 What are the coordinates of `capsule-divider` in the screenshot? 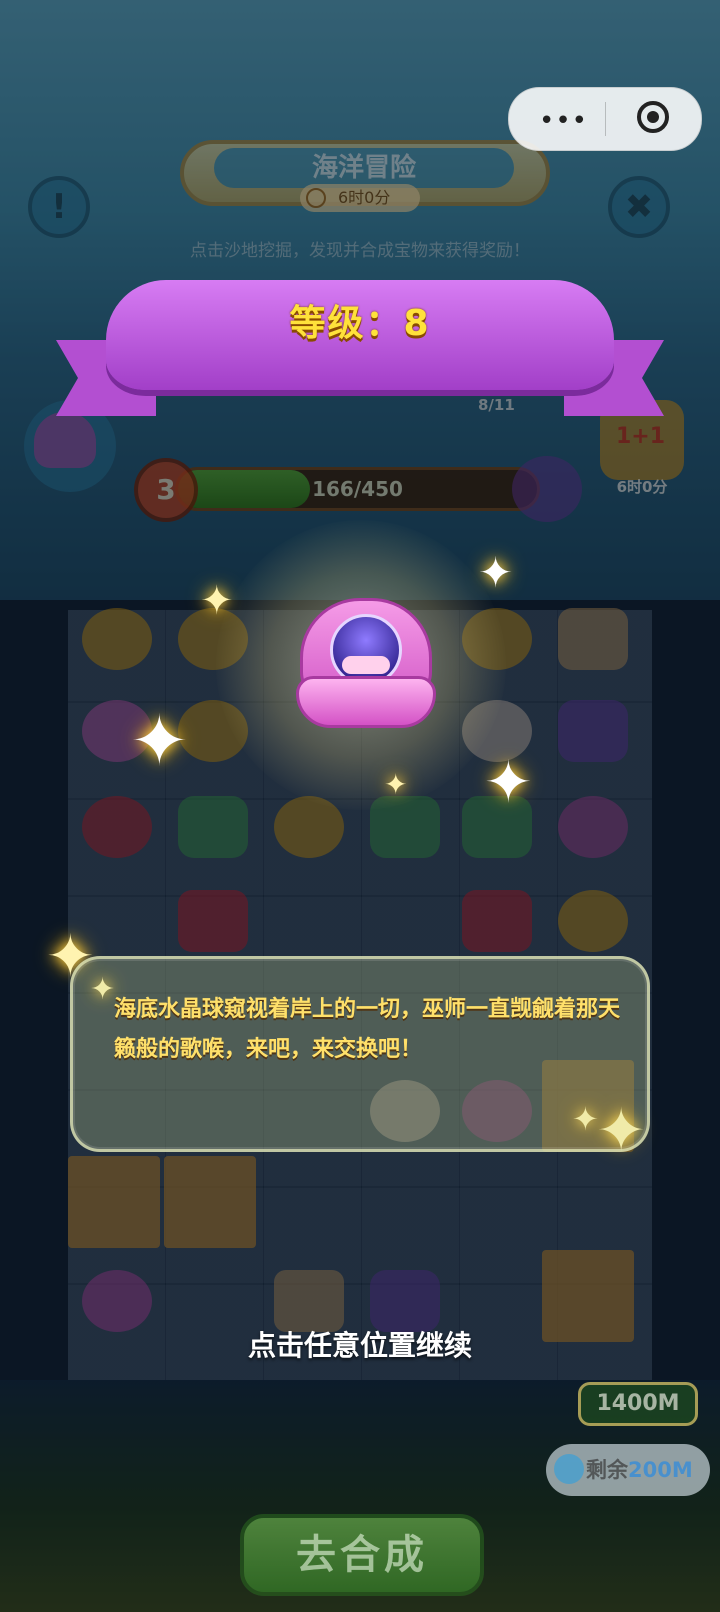 It's located at (605, 119).